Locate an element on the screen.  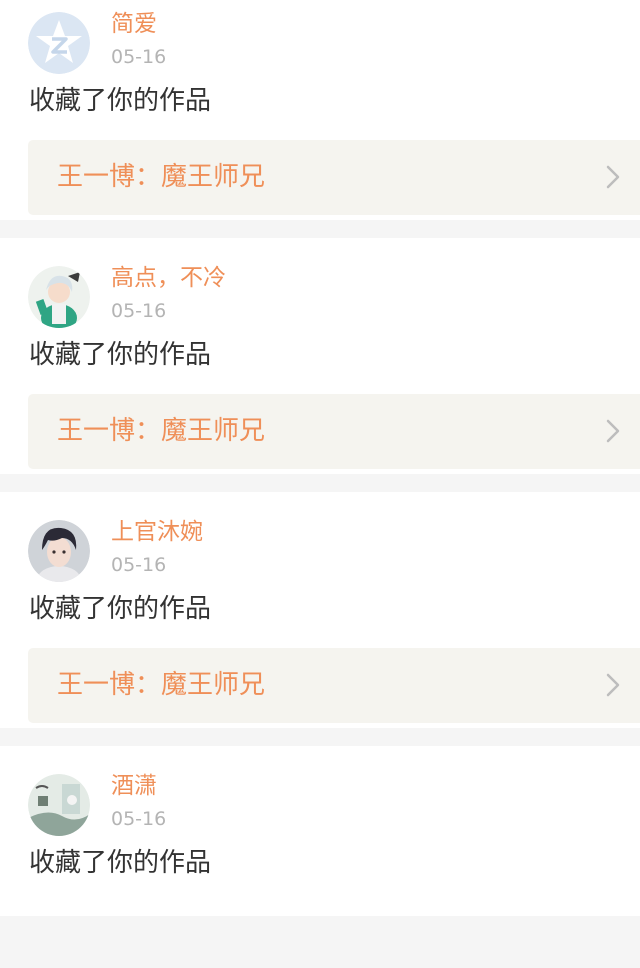
username: 酒潇 is located at coordinates (134, 786).